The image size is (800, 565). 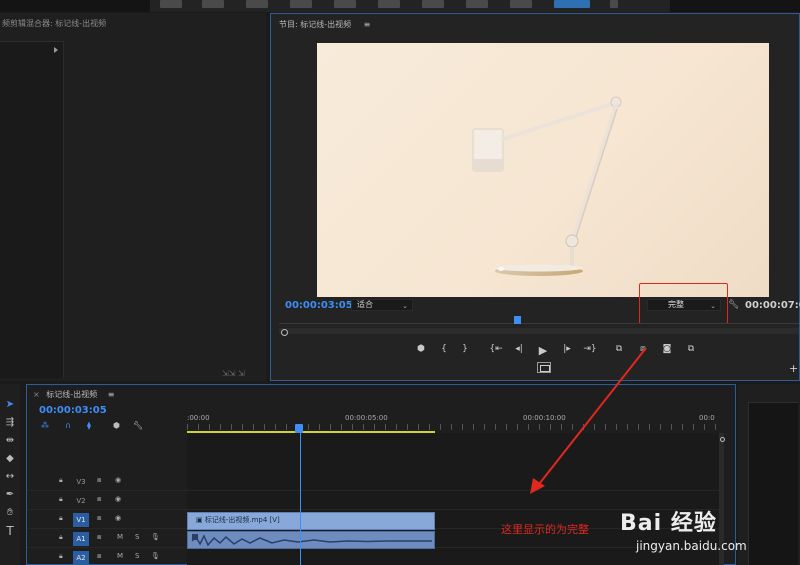 What do you see at coordinates (668, 523) in the screenshot?
I see `baidu-jingyan-logo: Bai 经验` at bounding box center [668, 523].